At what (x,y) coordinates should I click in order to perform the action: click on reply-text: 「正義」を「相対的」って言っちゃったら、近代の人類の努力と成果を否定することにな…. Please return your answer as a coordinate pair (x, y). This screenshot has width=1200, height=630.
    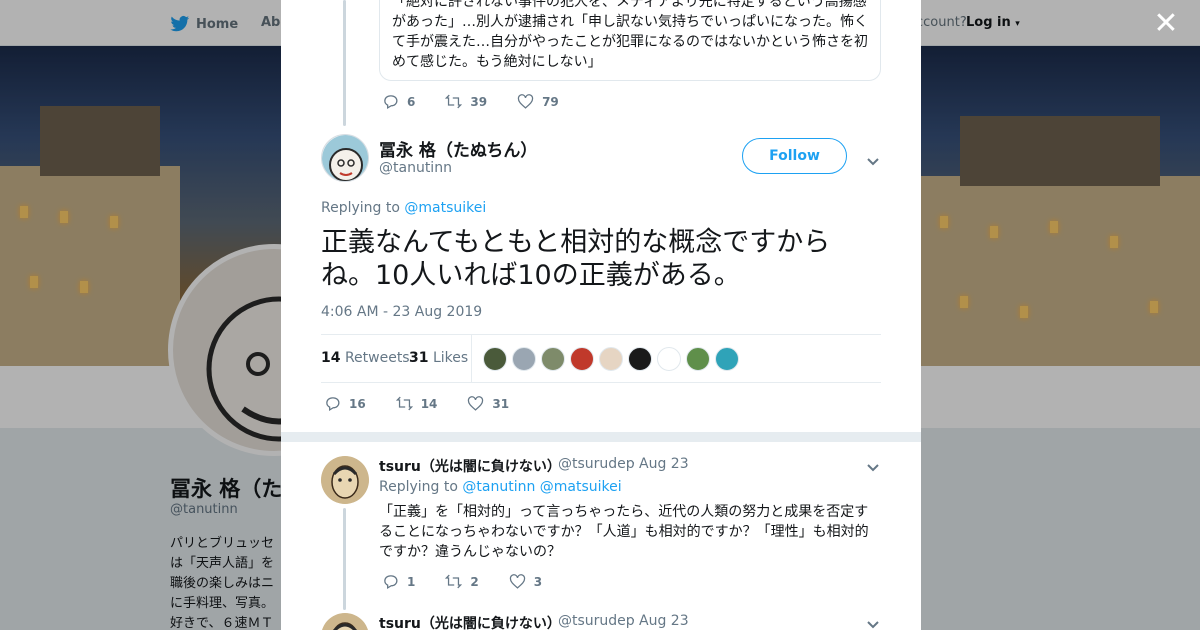
    Looking at the image, I should click on (624, 532).